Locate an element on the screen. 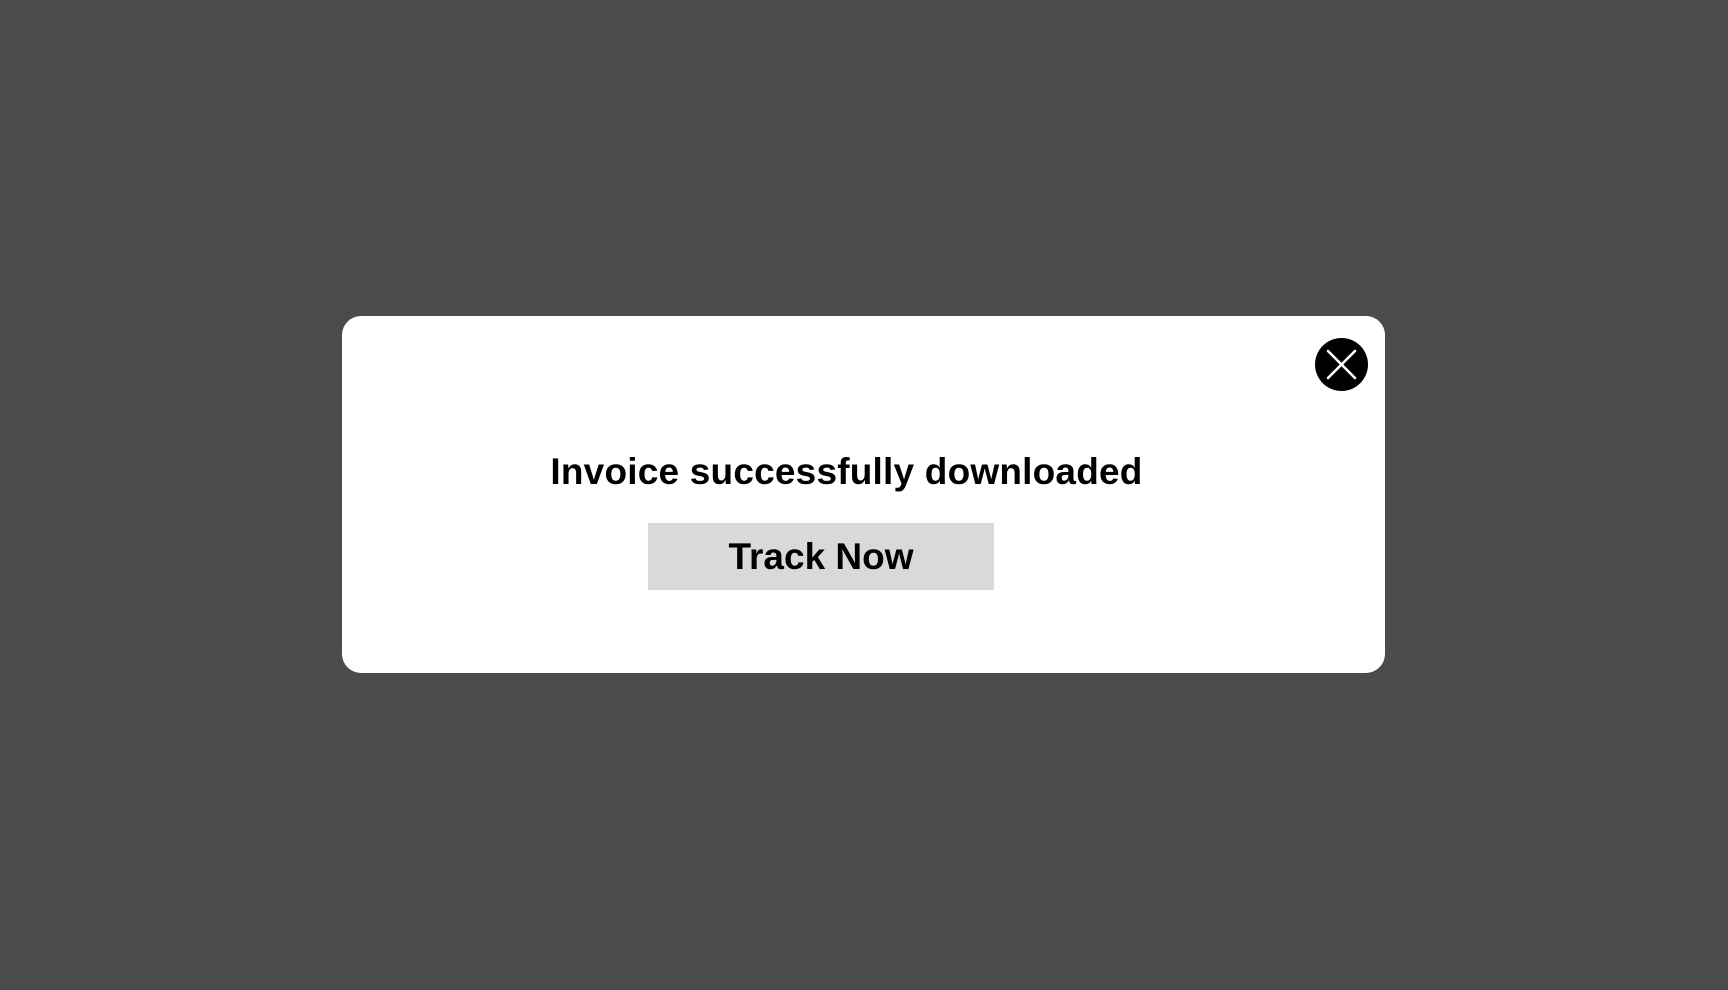  close-button is located at coordinates (1341, 364).